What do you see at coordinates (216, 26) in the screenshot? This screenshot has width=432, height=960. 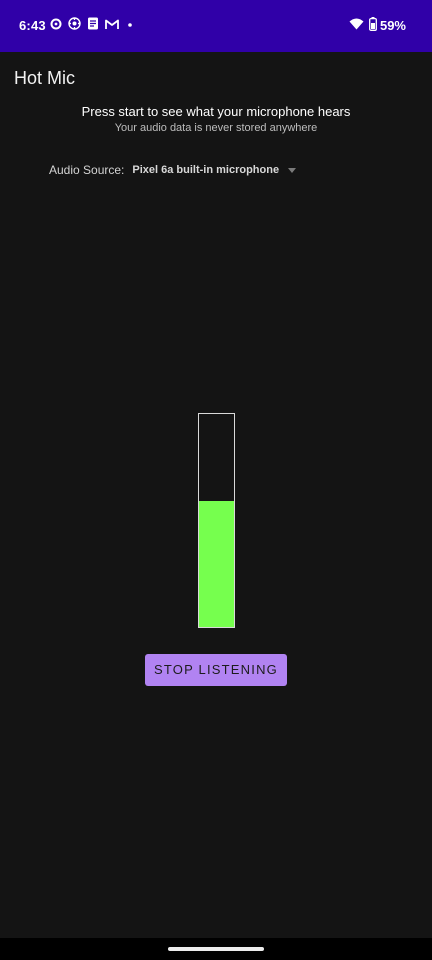 I see `status-bar: 6:43 59%` at bounding box center [216, 26].